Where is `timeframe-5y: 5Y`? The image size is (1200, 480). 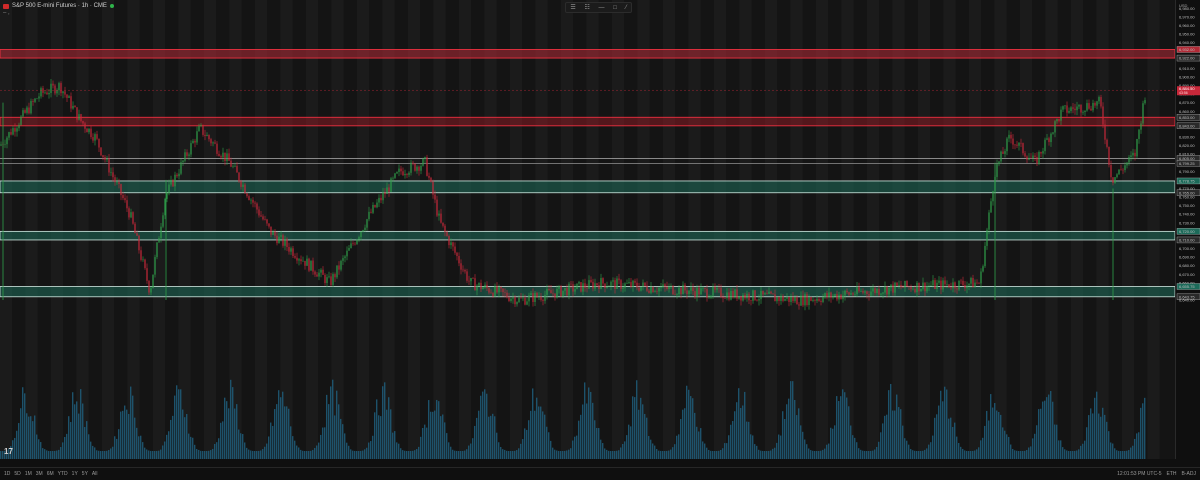
timeframe-5y: 5Y is located at coordinates (85, 474).